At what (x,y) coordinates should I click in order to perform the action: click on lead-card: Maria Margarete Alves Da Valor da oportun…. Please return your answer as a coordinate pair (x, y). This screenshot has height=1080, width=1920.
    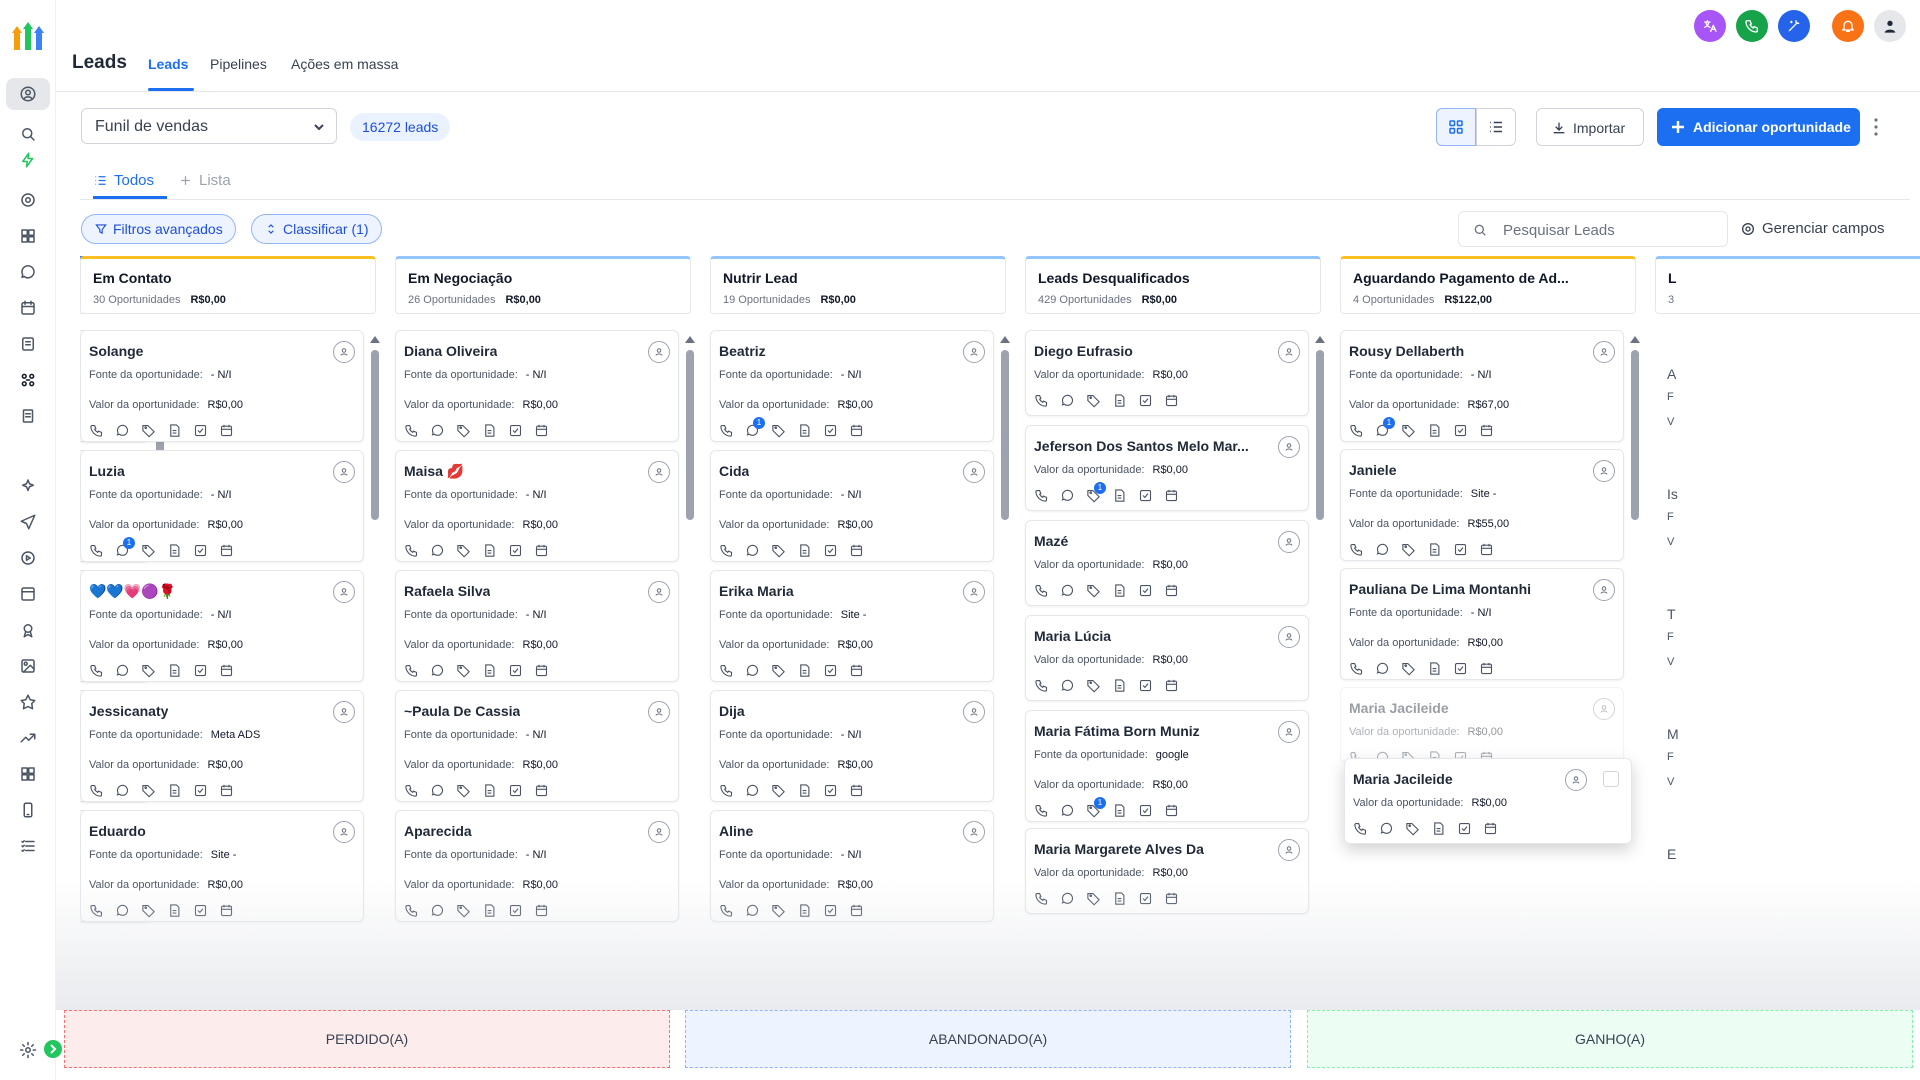
    Looking at the image, I should click on (1167, 871).